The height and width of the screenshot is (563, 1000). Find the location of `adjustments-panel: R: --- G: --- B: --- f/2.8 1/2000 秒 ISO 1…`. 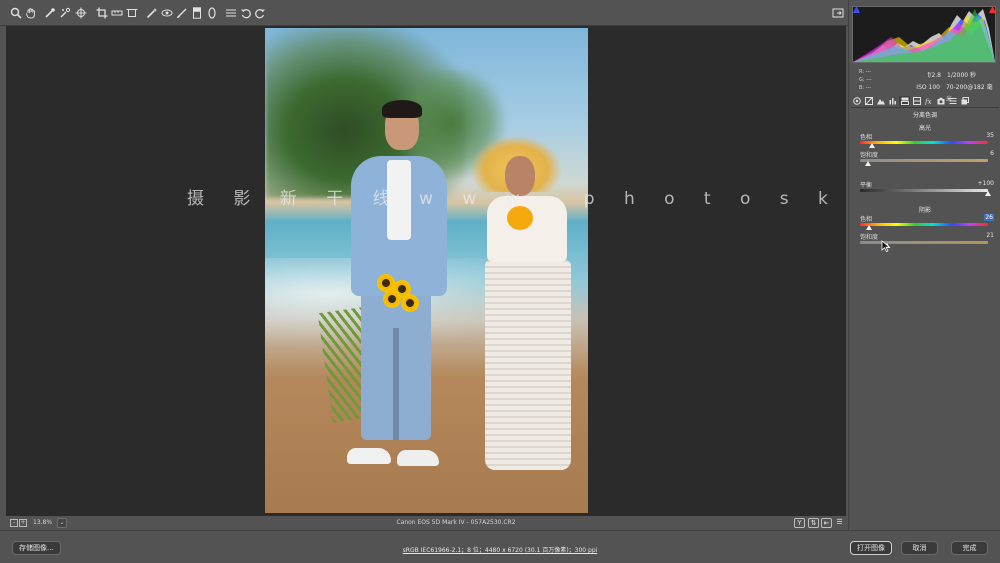

adjustments-panel: R: --- G: --- B: --- f/2.8 1/2000 秒 ISO 1… is located at coordinates (924, 265).